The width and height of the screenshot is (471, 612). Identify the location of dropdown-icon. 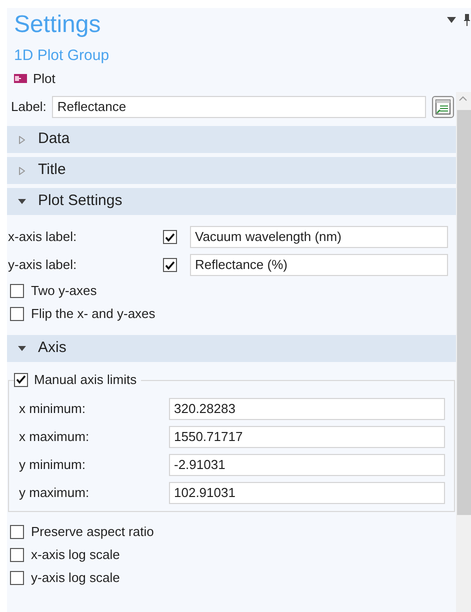
(451, 20).